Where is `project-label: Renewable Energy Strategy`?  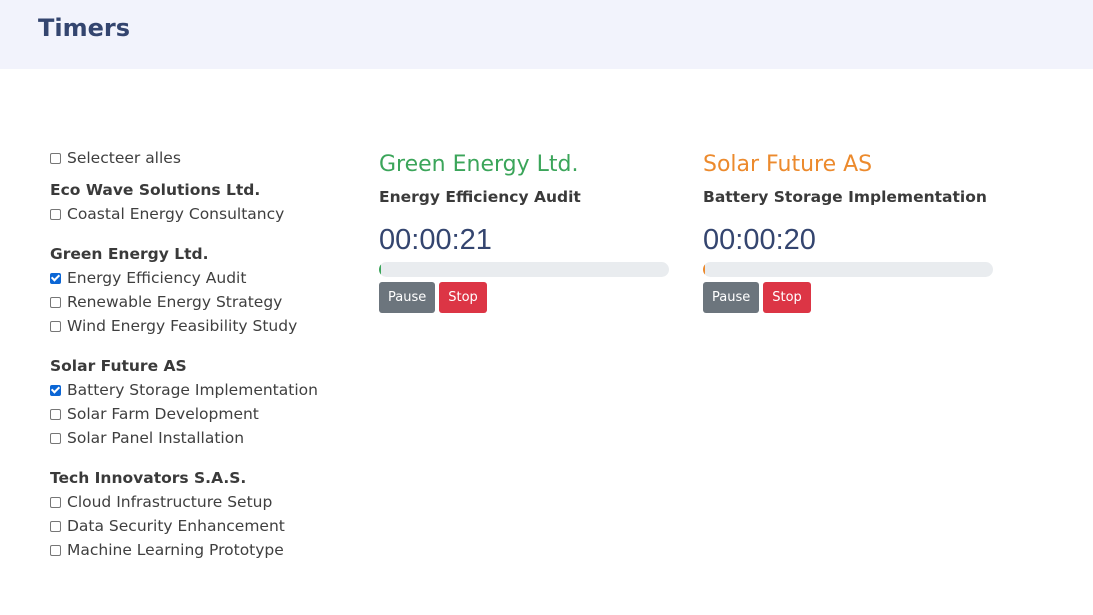 project-label: Renewable Energy Strategy is located at coordinates (175, 302).